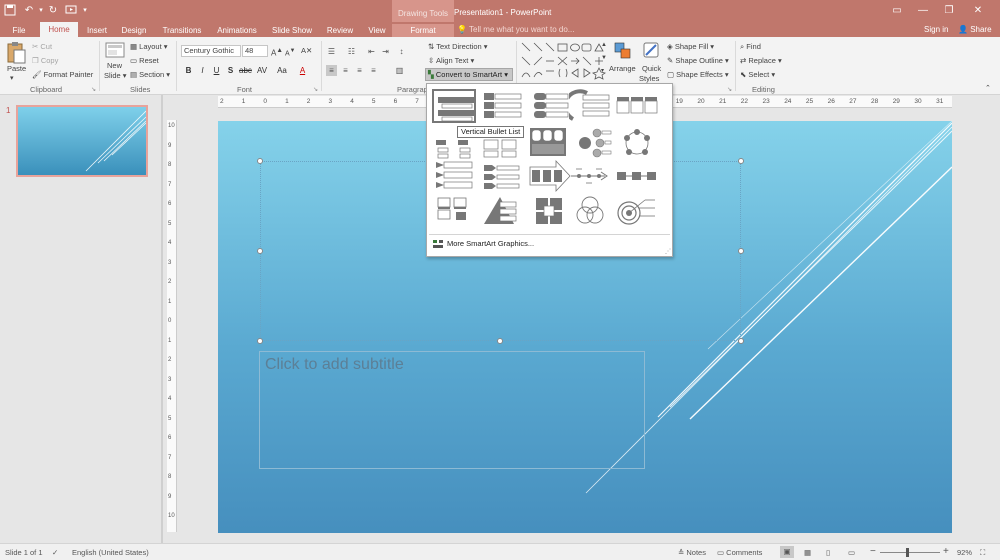 This screenshot has height=560, width=1000. I want to click on decrease-font-icon: A▼, so click(290, 52).